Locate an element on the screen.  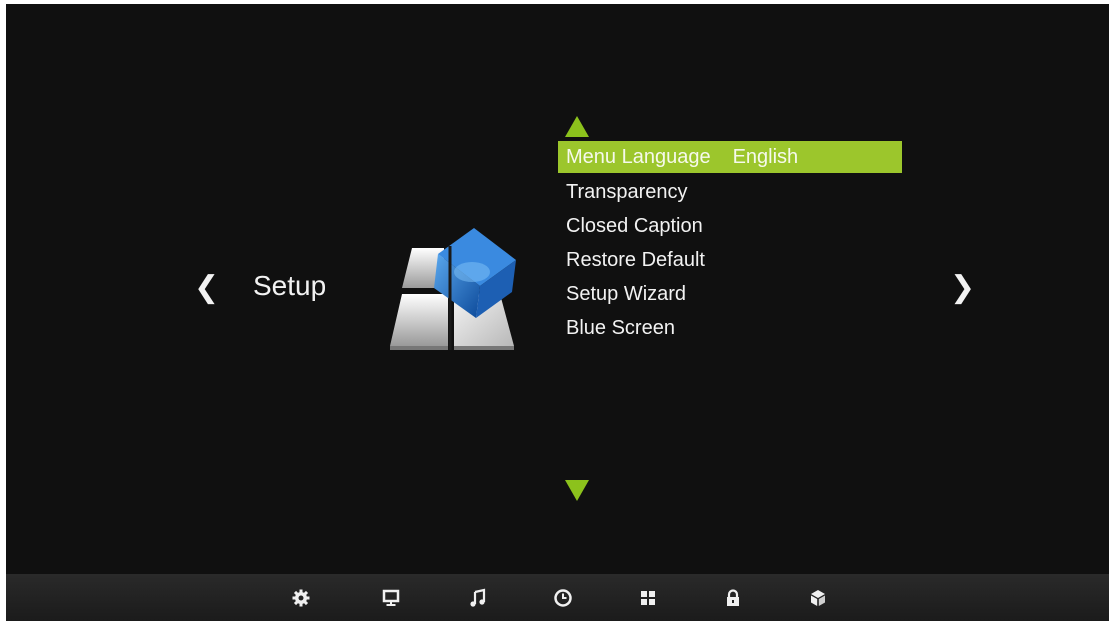
menu-item-label: Restore Default is located at coordinates (635, 260).